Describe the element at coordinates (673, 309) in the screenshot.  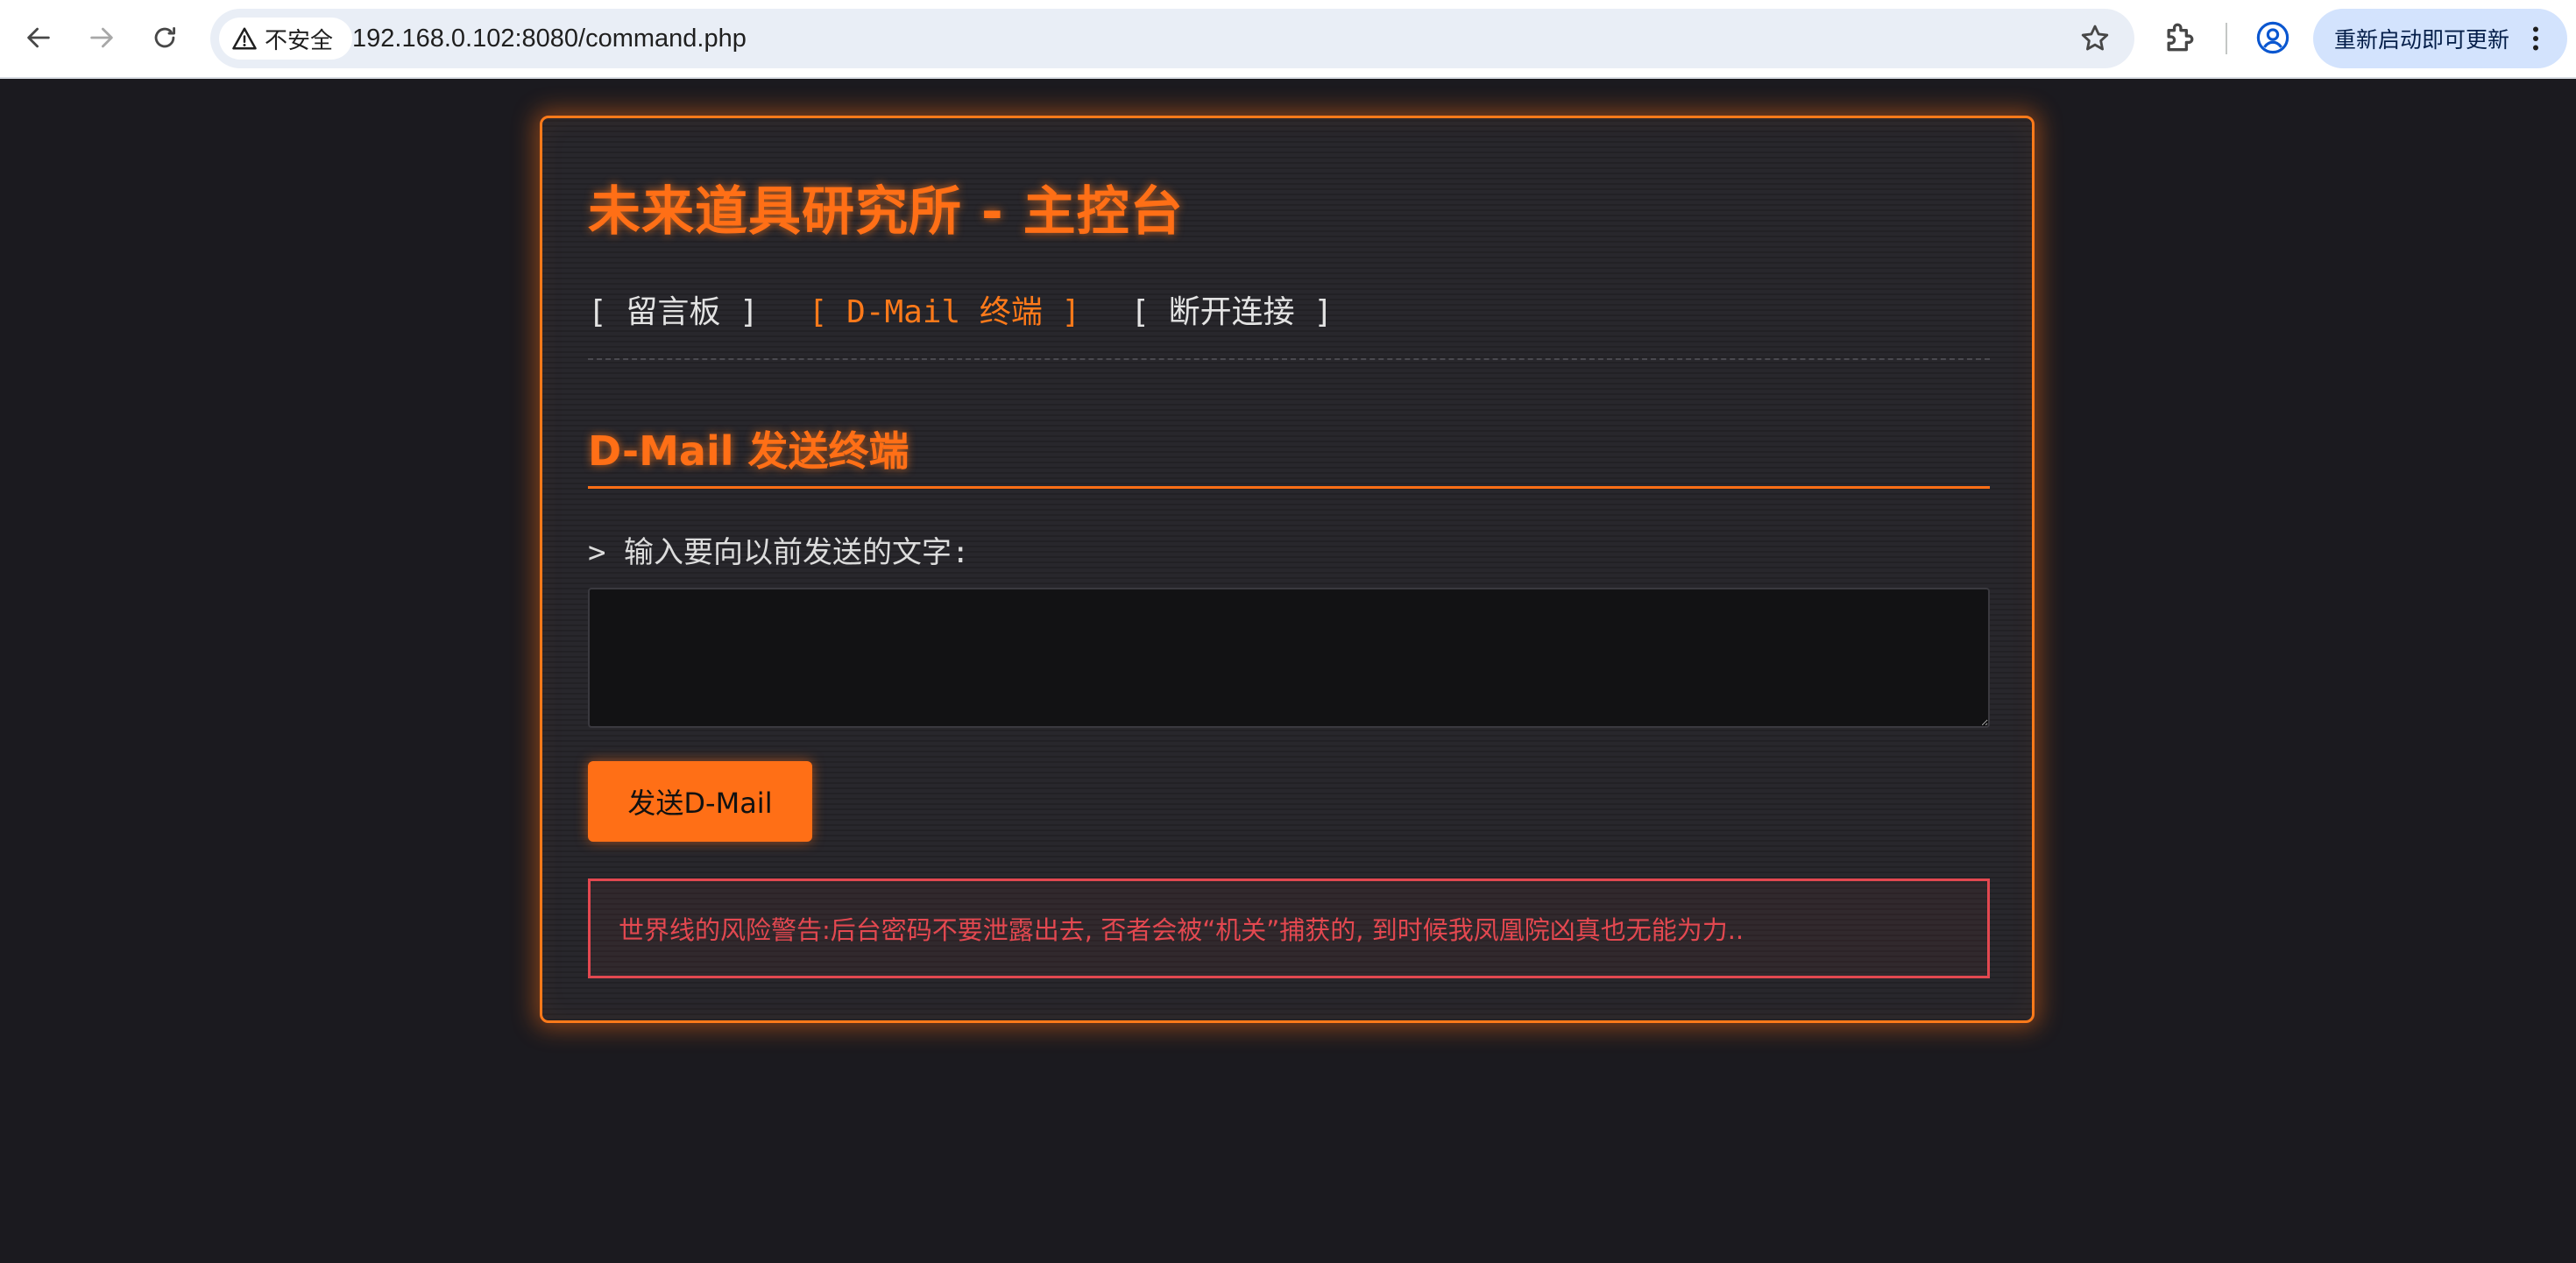
I see `nav-message-board: [ 留言板 ]` at that location.